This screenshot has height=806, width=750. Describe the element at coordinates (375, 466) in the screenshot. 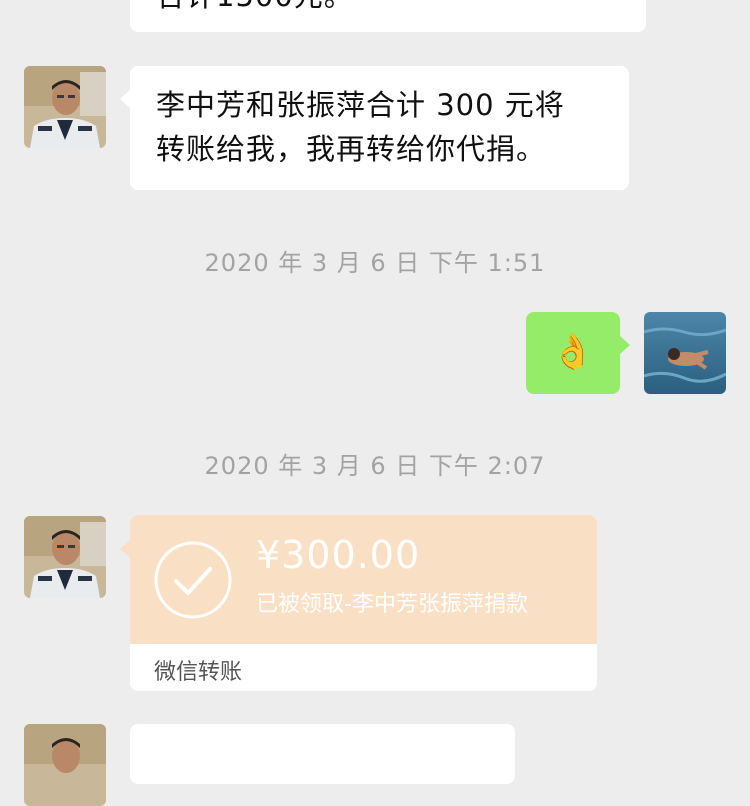

I see `timestamp-2: 2020 年 3 月 6 日 下午 2:07` at that location.